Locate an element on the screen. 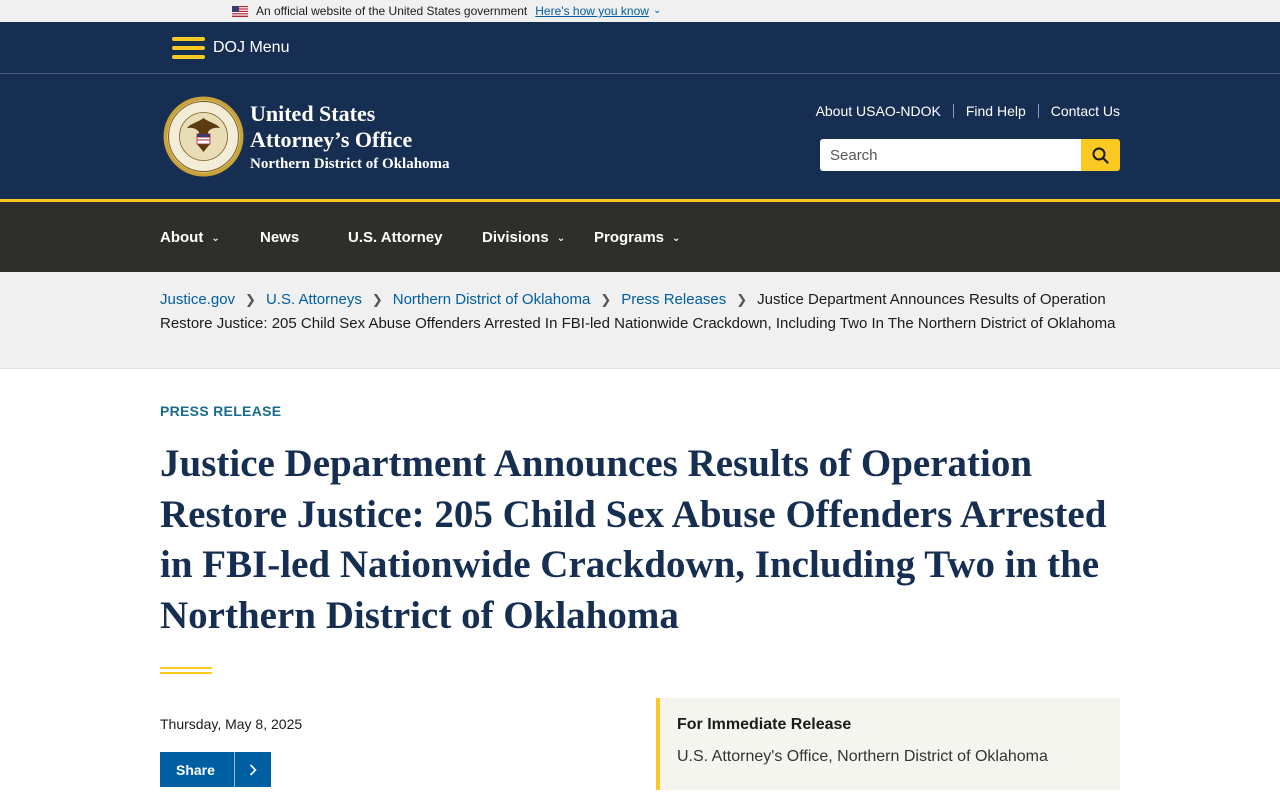 Image resolution: width=1280 pixels, height=800 pixels. breadcrumb-link-press-releases: Press Releases is located at coordinates (673, 299).